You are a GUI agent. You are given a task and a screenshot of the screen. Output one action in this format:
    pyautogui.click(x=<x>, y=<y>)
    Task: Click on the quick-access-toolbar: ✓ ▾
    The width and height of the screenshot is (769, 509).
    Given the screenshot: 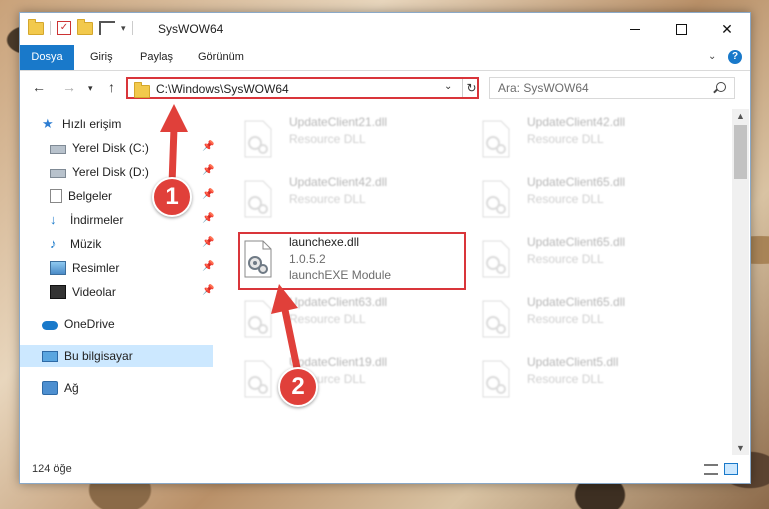 What is the action you would take?
    pyautogui.click(x=80, y=26)
    